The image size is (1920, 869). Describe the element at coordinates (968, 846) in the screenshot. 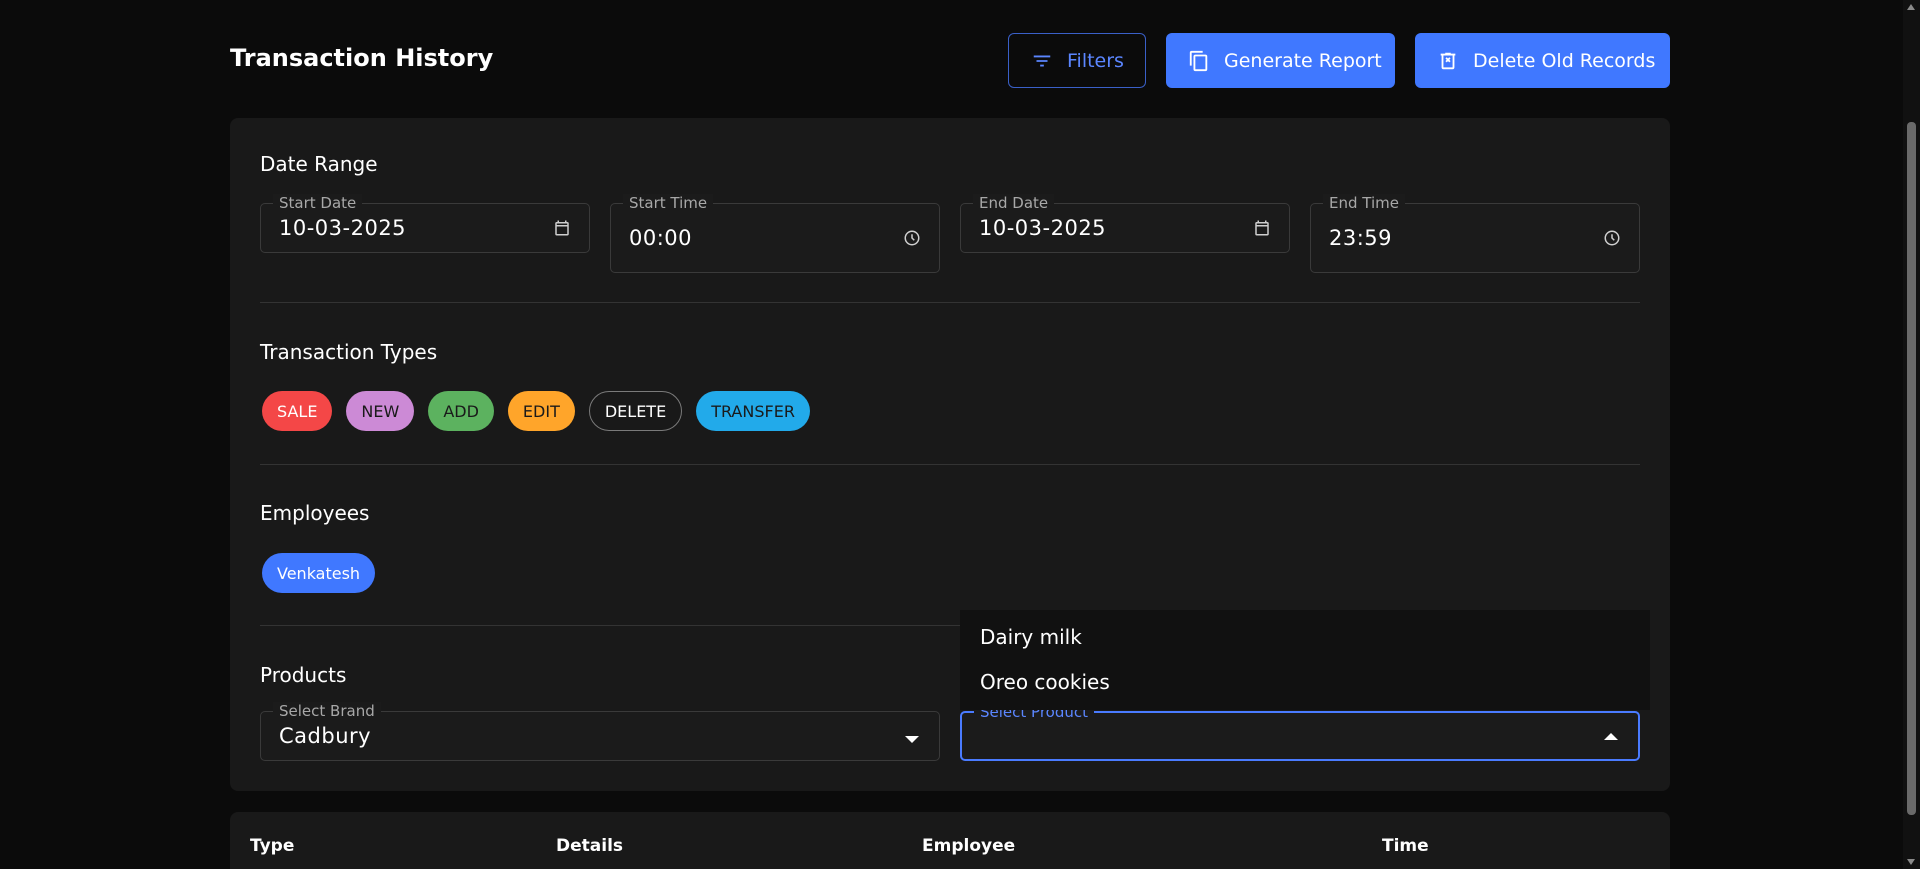

I see `column-header-employee: Employee` at that location.